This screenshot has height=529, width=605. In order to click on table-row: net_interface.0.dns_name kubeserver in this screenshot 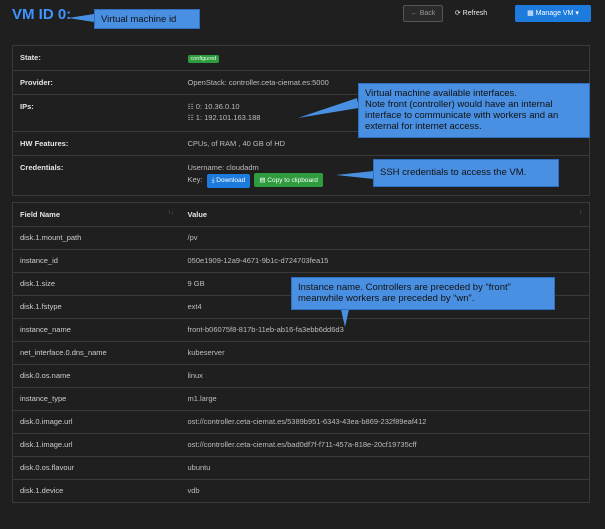, I will do `click(301, 353)`.